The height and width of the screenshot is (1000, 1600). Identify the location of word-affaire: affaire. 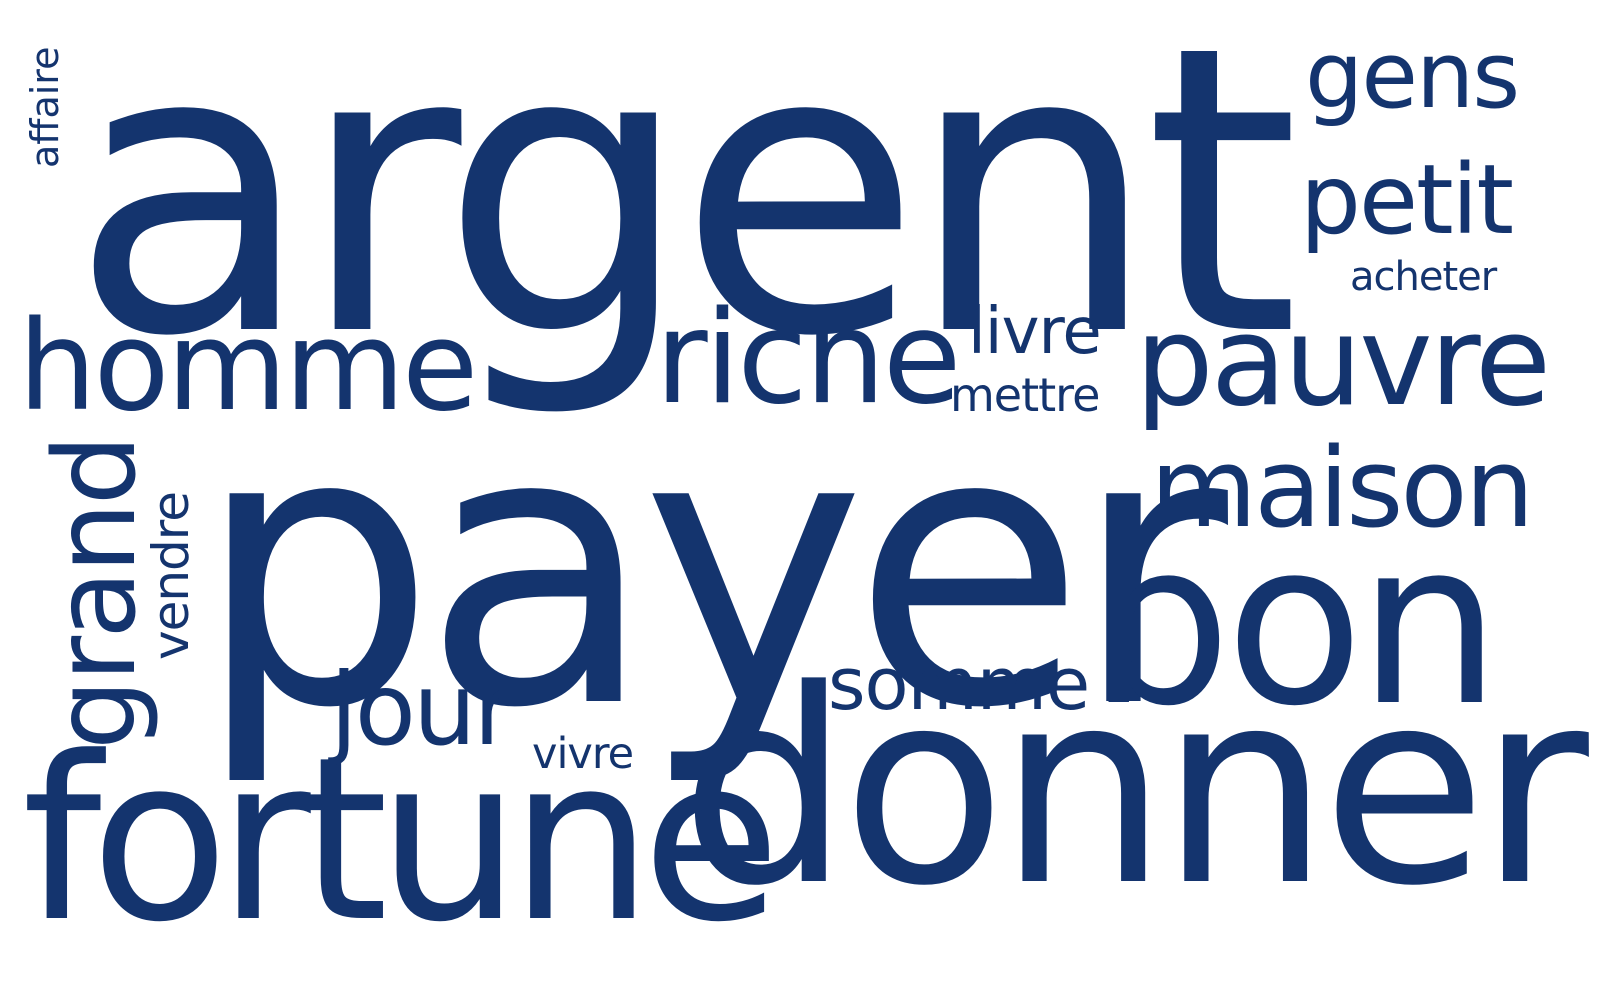
(45, 107).